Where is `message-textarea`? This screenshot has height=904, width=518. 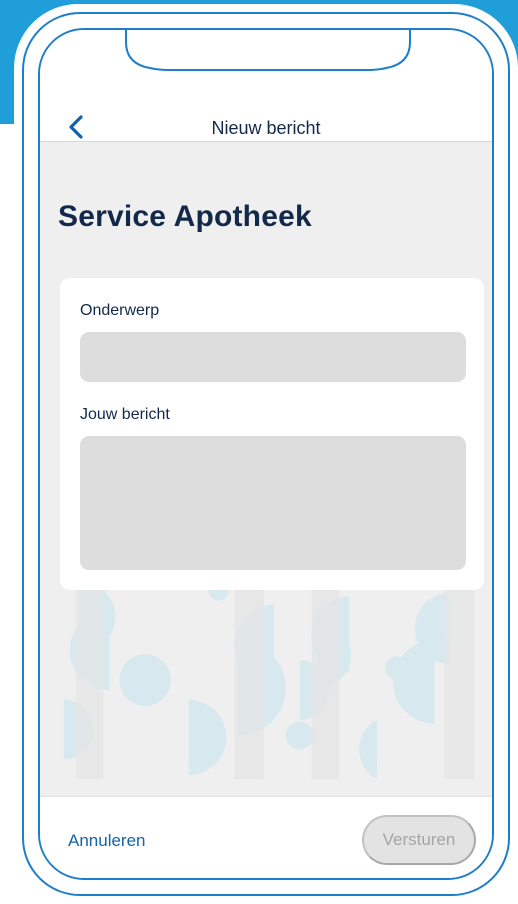 message-textarea is located at coordinates (273, 503).